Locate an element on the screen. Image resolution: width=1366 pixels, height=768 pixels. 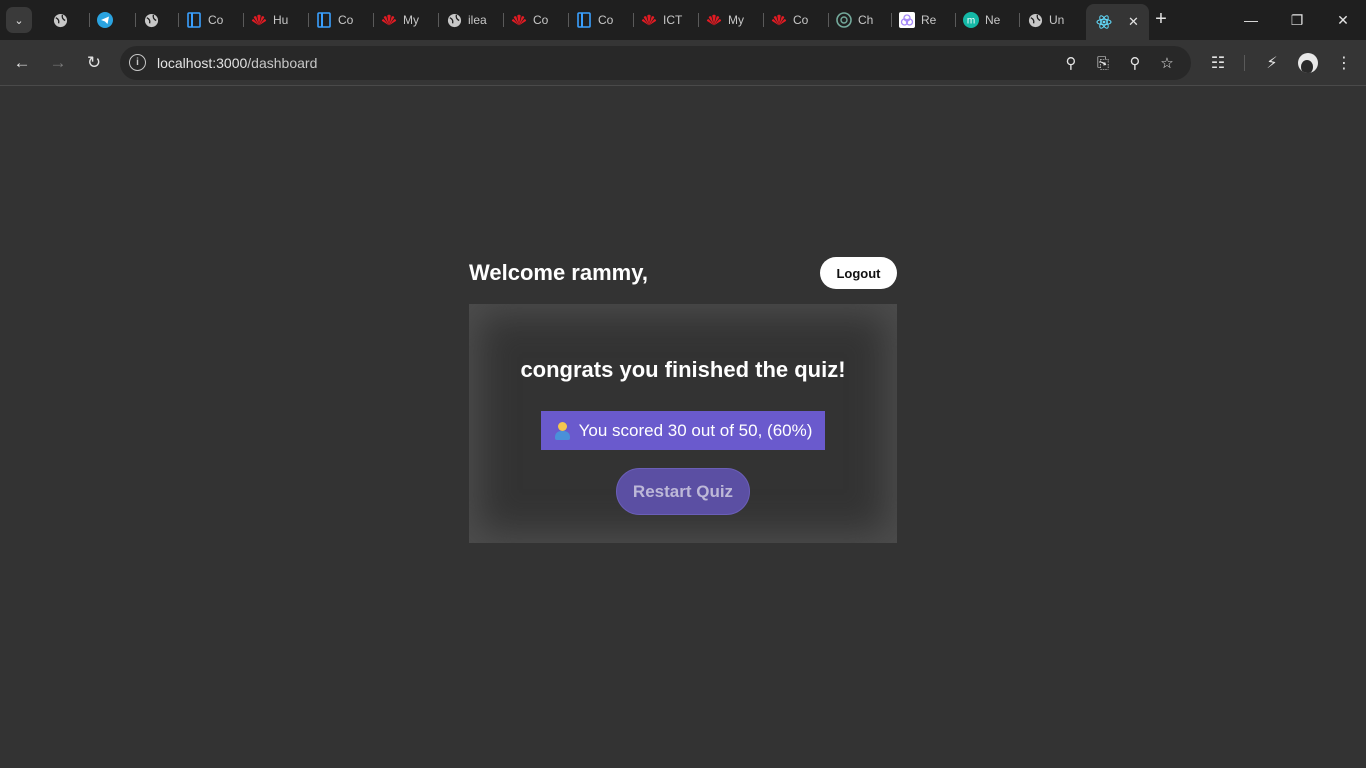
password-key-icon: ⚲ is located at coordinates (1071, 63).